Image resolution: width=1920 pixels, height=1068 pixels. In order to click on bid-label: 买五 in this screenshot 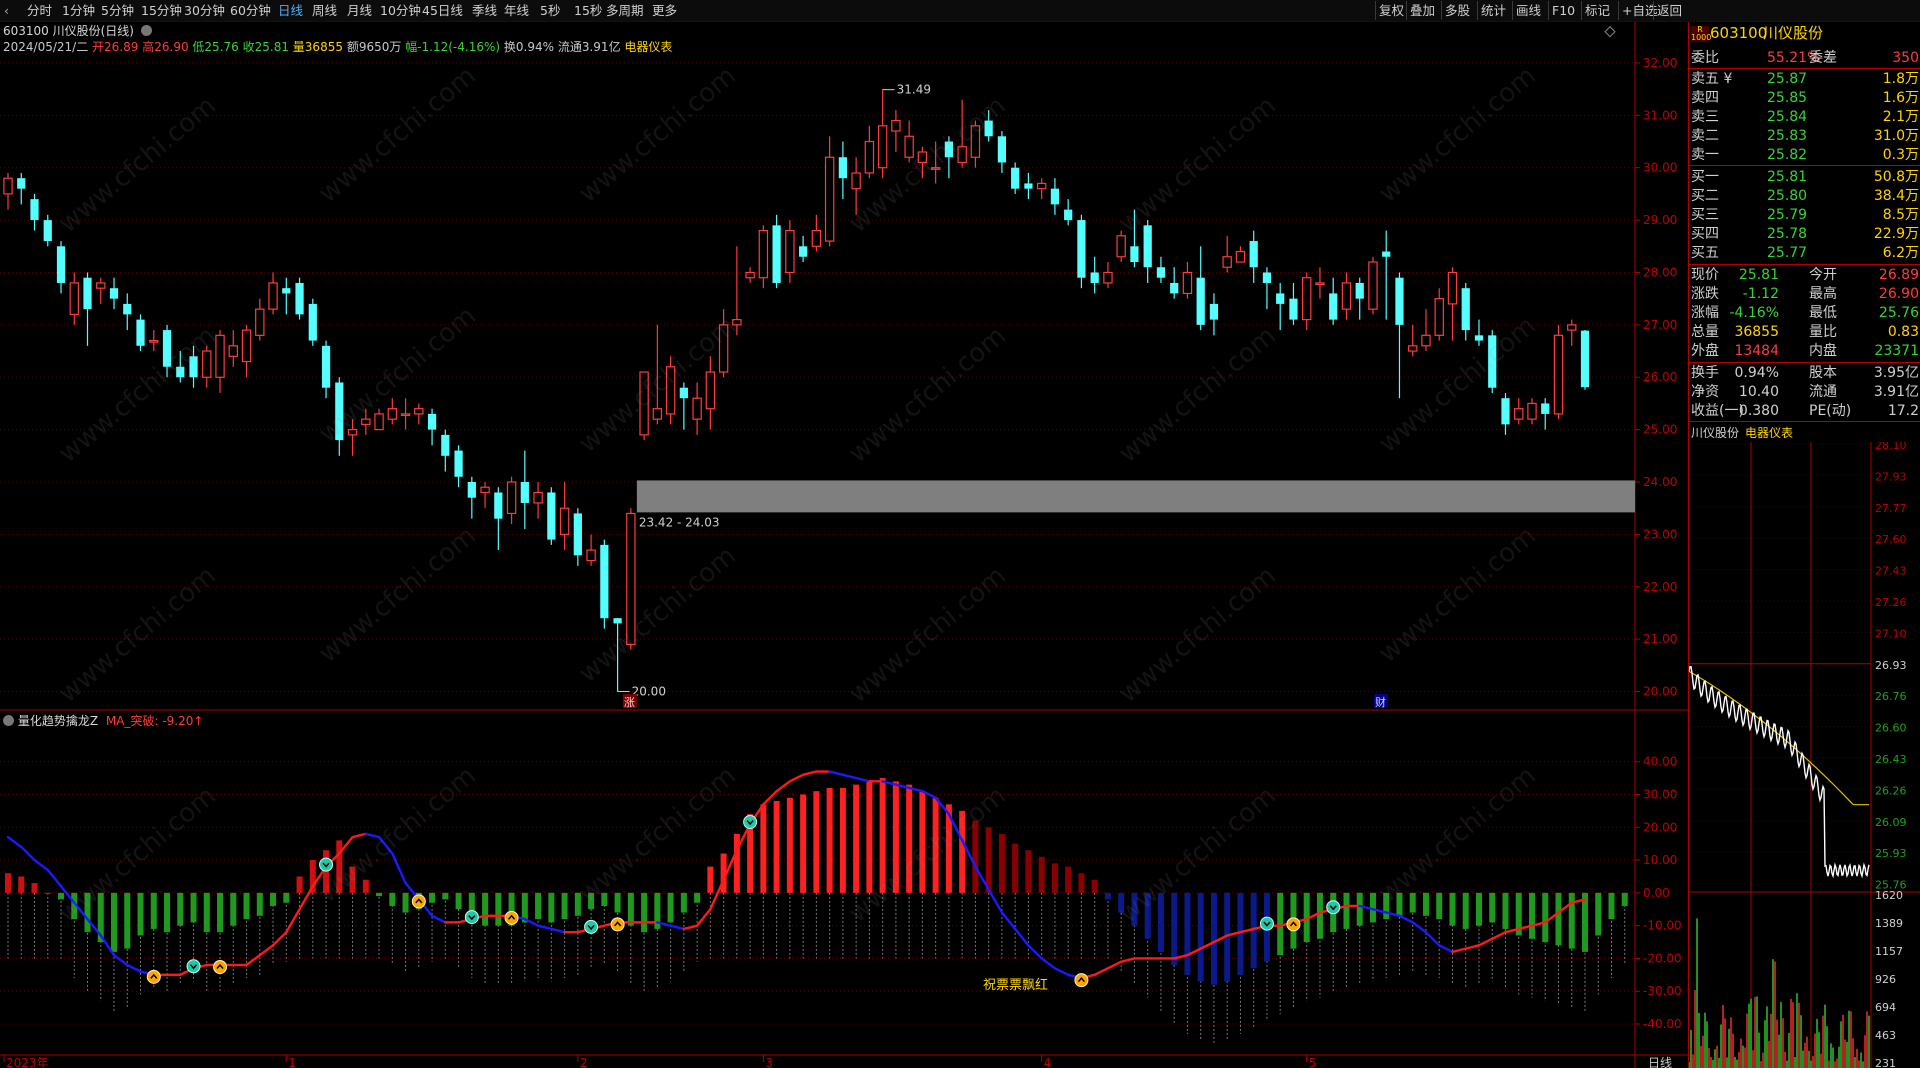, I will do `click(1705, 253)`.